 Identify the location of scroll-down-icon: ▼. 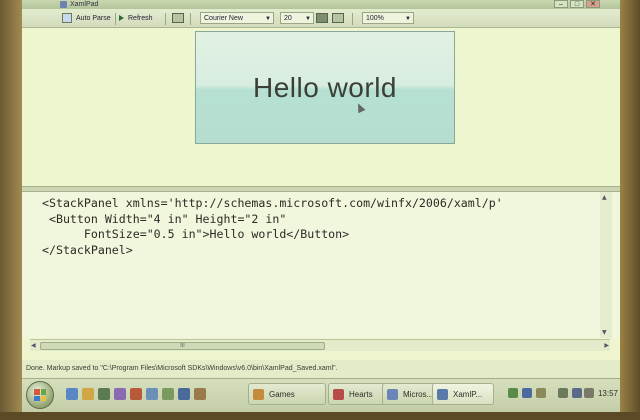
(604, 332).